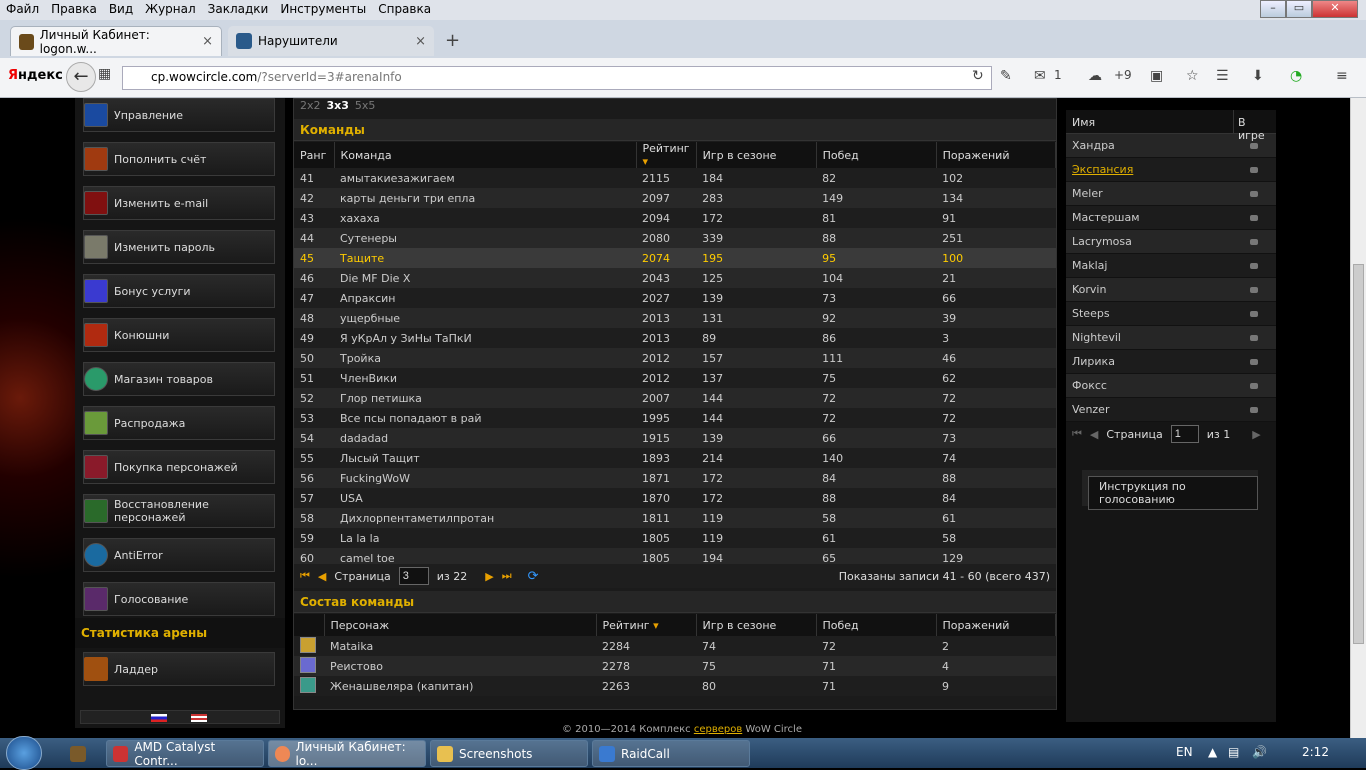 Image resolution: width=1366 pixels, height=770 pixels. I want to click on table-row: 45 Тащите 2074 195 95 100, so click(675, 258).